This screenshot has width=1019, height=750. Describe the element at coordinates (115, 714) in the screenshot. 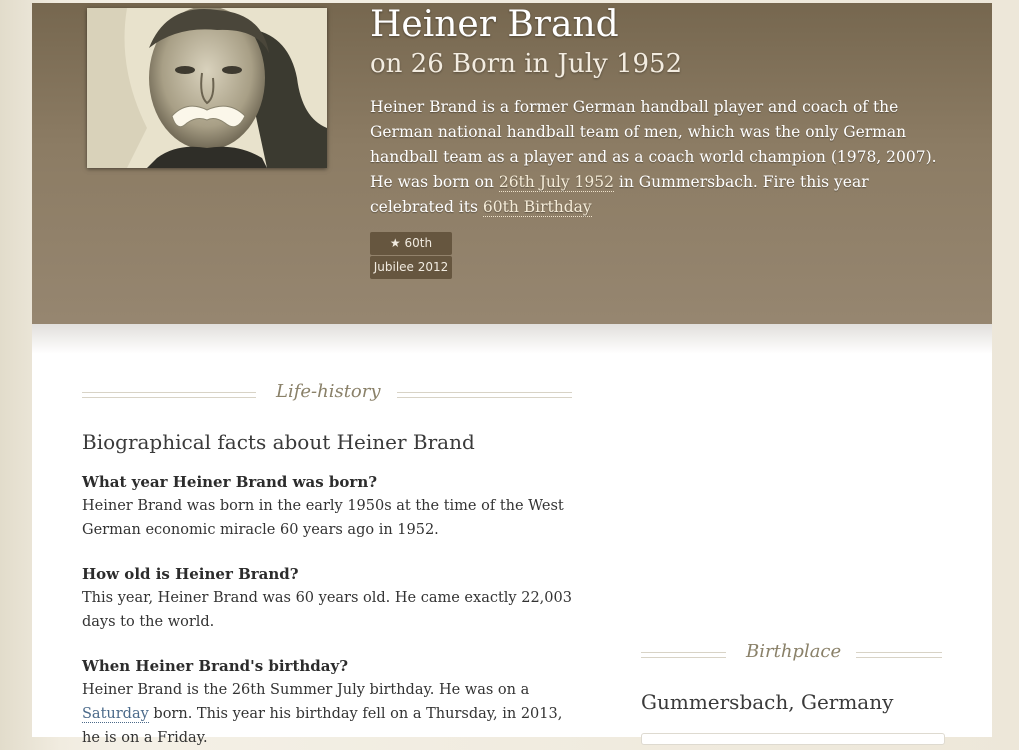

I see `weekday-link: Saturday` at that location.